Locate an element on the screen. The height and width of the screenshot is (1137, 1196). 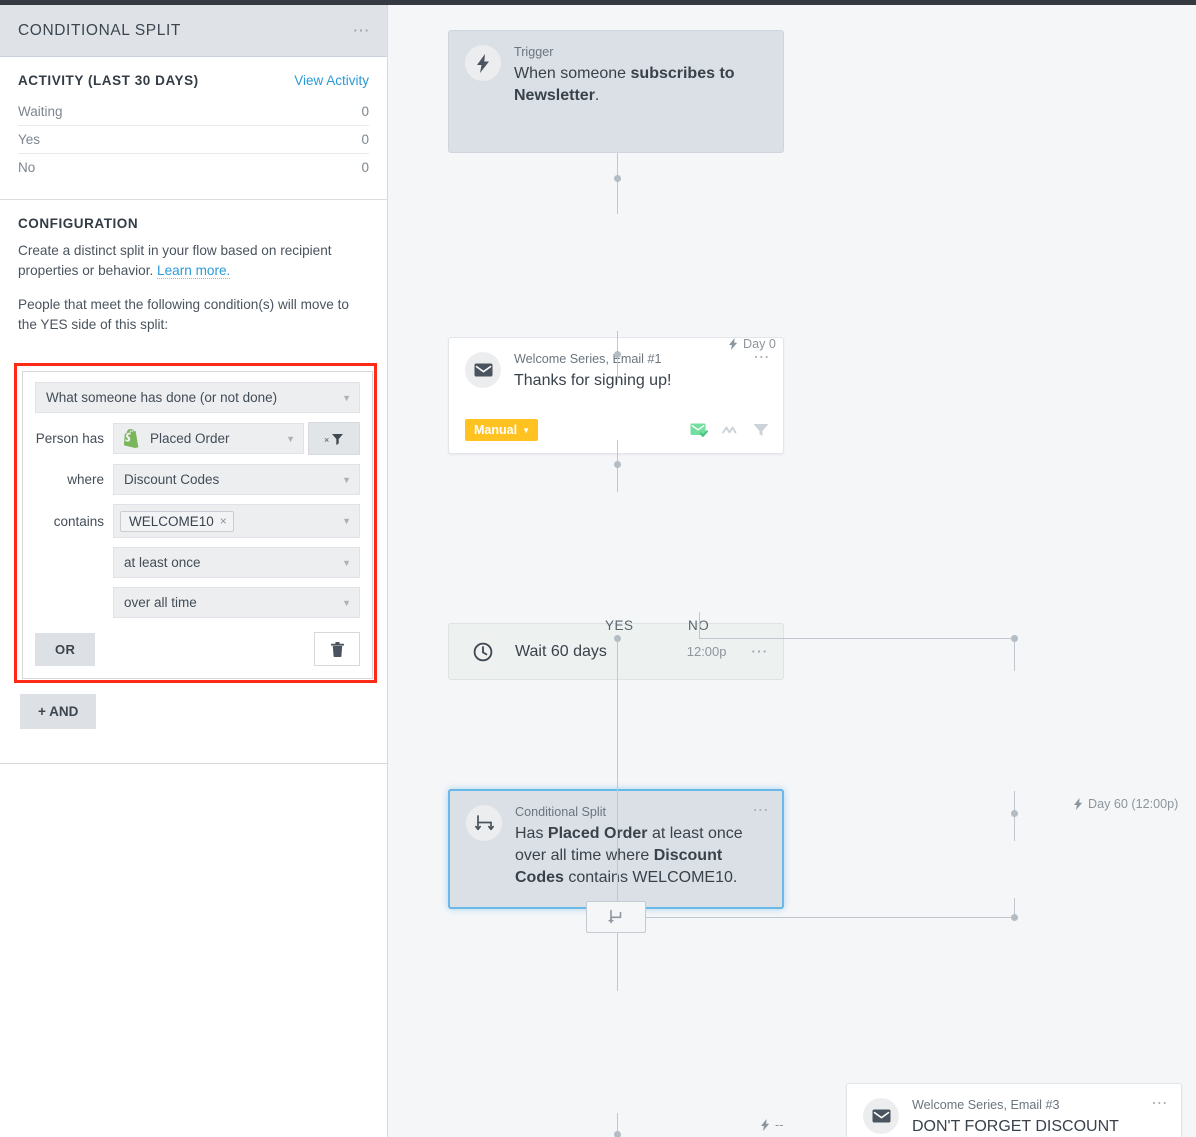
clock-icon is located at coordinates (483, 651).